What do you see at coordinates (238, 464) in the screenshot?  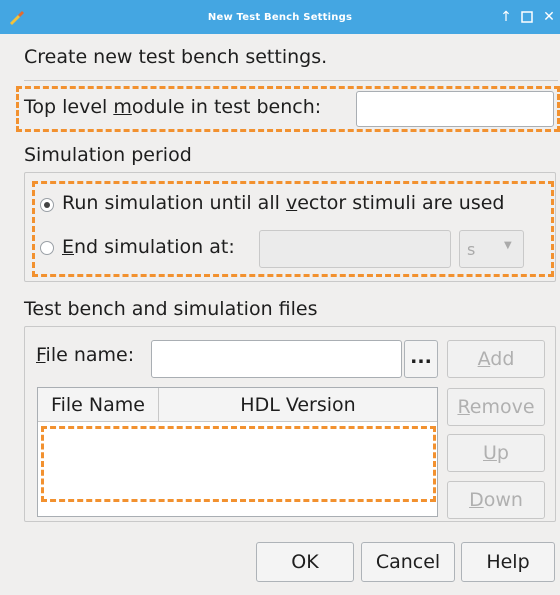 I see `files-table-highlight` at bounding box center [238, 464].